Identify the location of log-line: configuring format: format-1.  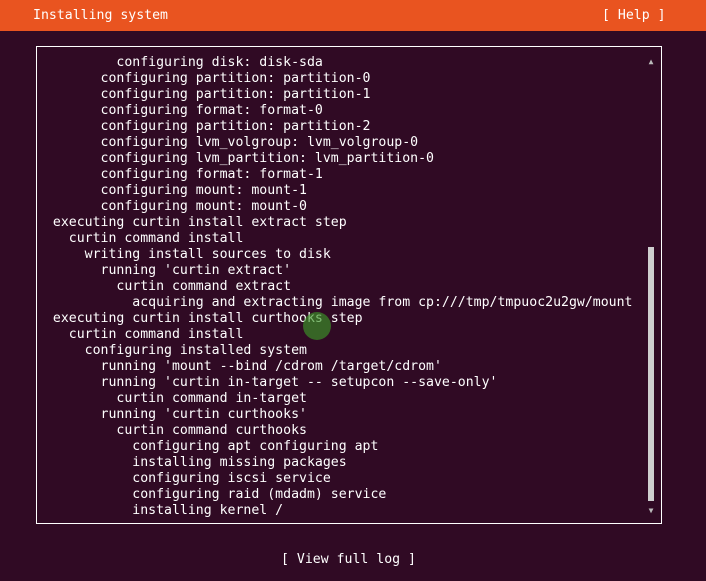
(180, 174).